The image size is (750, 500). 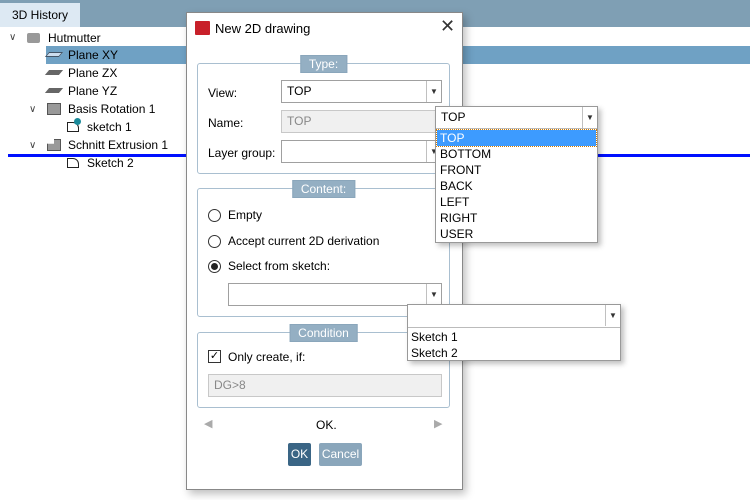 What do you see at coordinates (73, 163) in the screenshot?
I see `sketch-icon` at bounding box center [73, 163].